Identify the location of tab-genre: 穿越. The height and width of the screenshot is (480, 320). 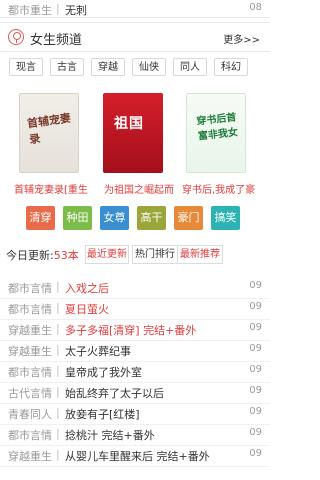
(108, 67).